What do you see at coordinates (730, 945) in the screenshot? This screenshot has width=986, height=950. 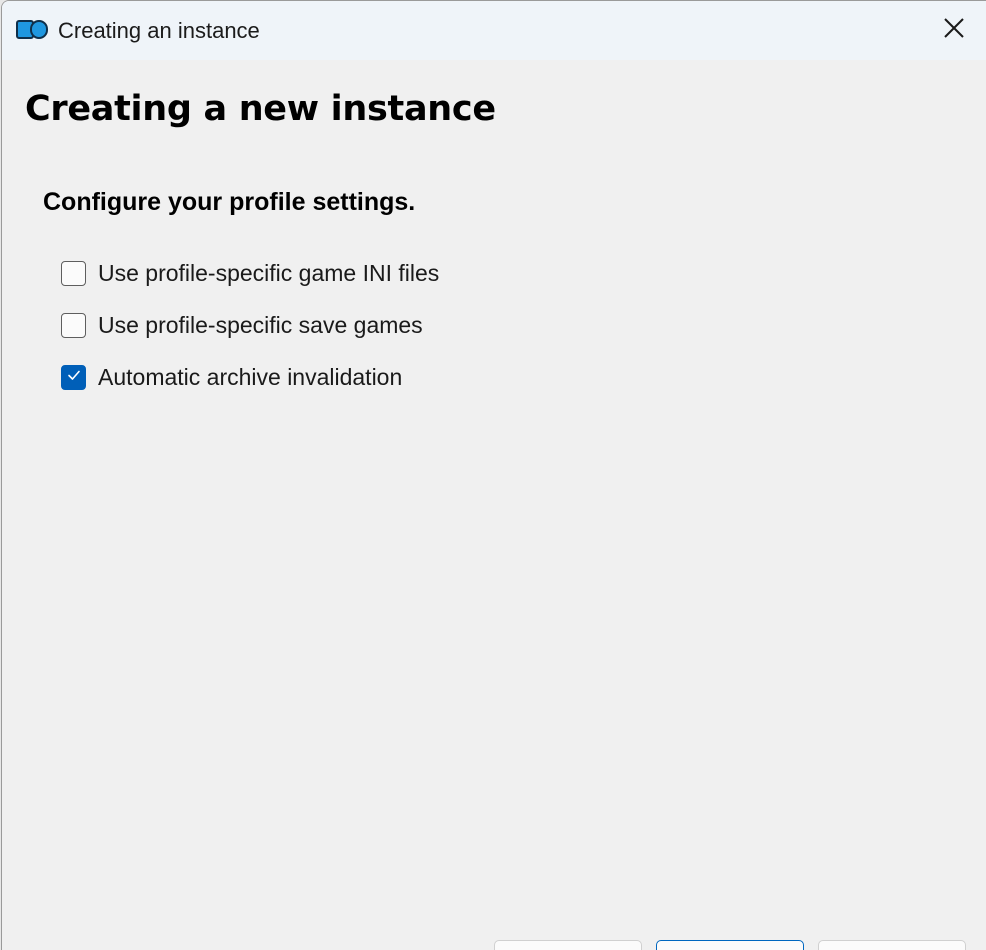 I see `next-button` at bounding box center [730, 945].